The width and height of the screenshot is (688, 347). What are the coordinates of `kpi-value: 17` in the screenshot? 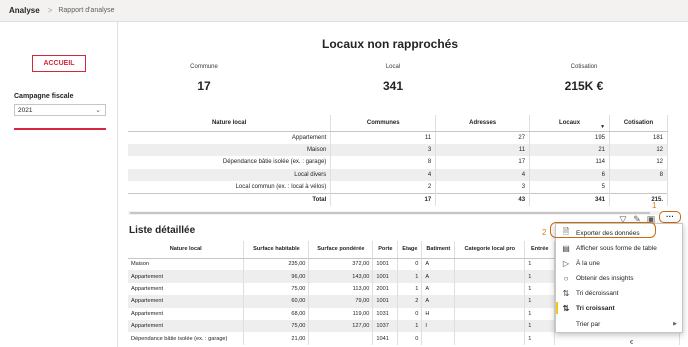 It's located at (204, 86).